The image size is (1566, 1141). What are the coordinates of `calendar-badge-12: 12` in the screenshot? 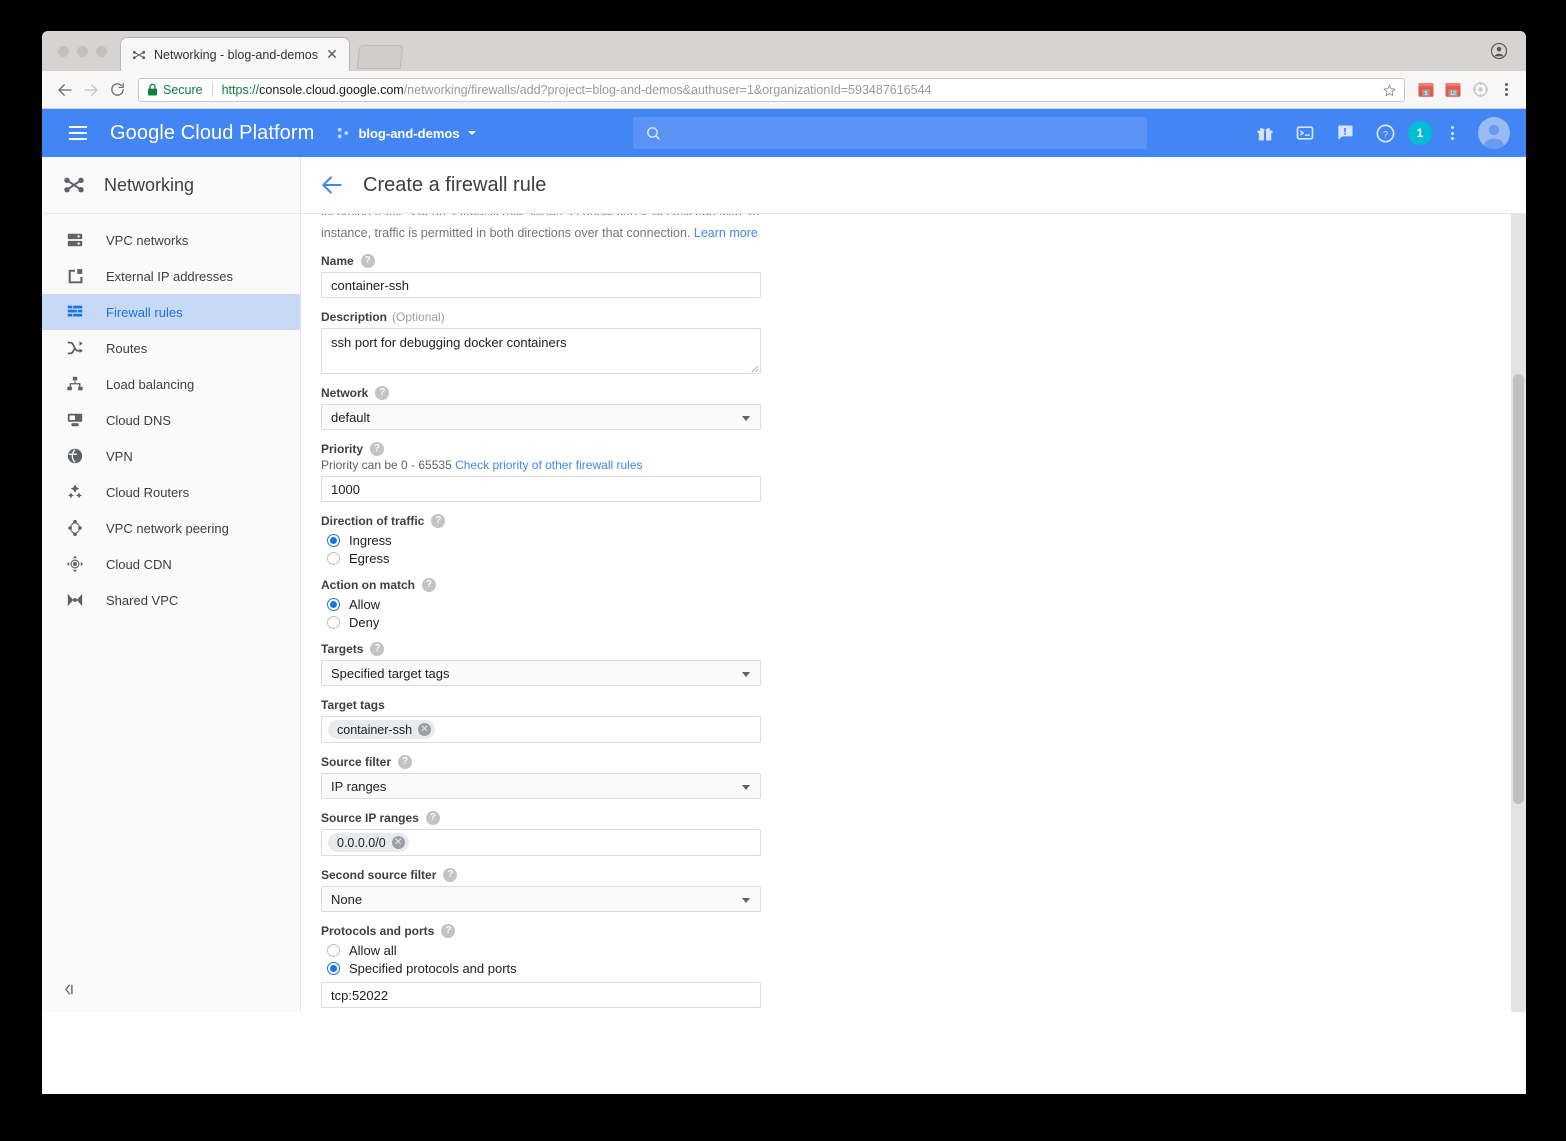 It's located at (1453, 93).